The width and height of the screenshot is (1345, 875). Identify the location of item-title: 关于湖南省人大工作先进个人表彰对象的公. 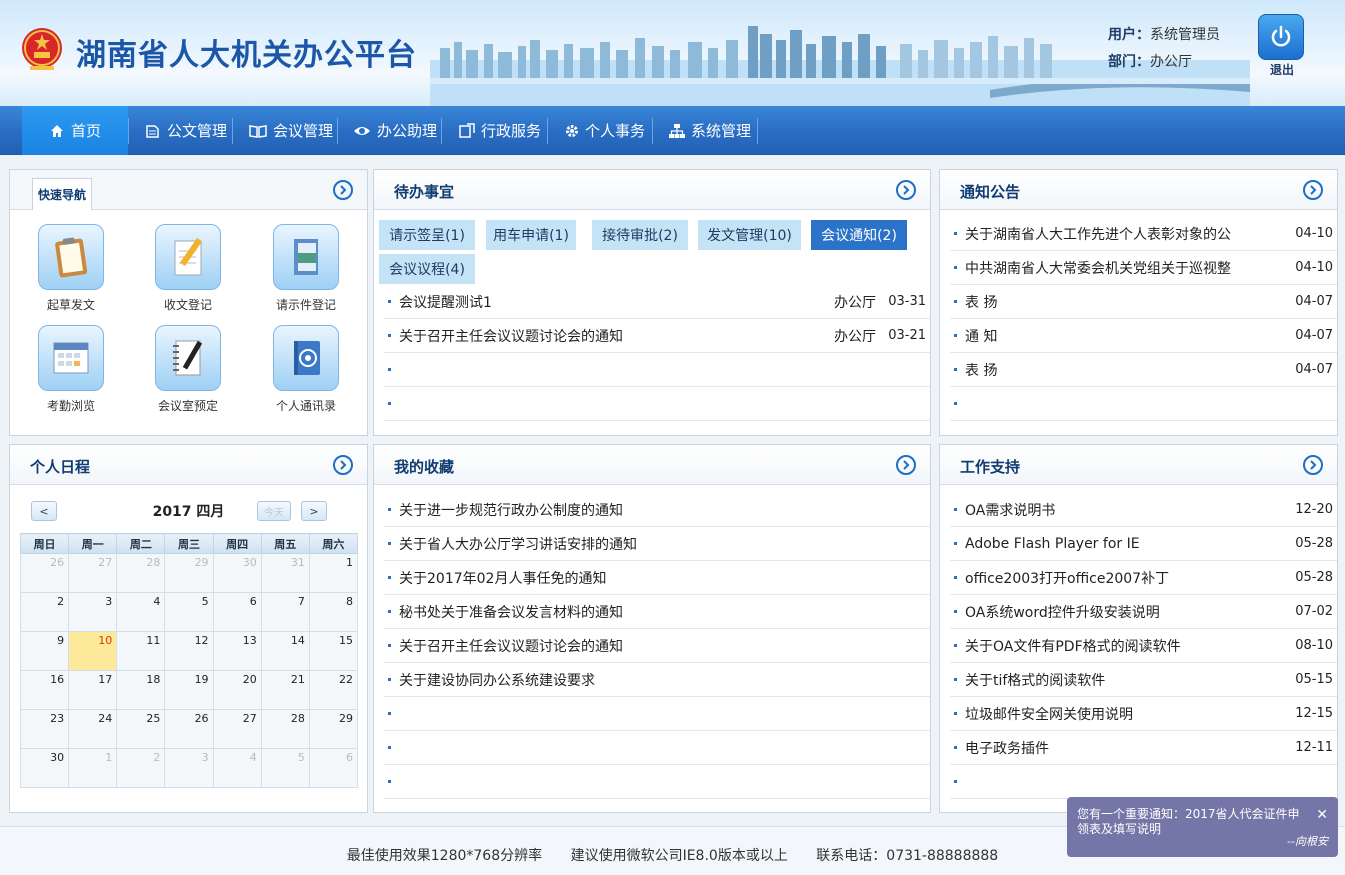
(1129, 234).